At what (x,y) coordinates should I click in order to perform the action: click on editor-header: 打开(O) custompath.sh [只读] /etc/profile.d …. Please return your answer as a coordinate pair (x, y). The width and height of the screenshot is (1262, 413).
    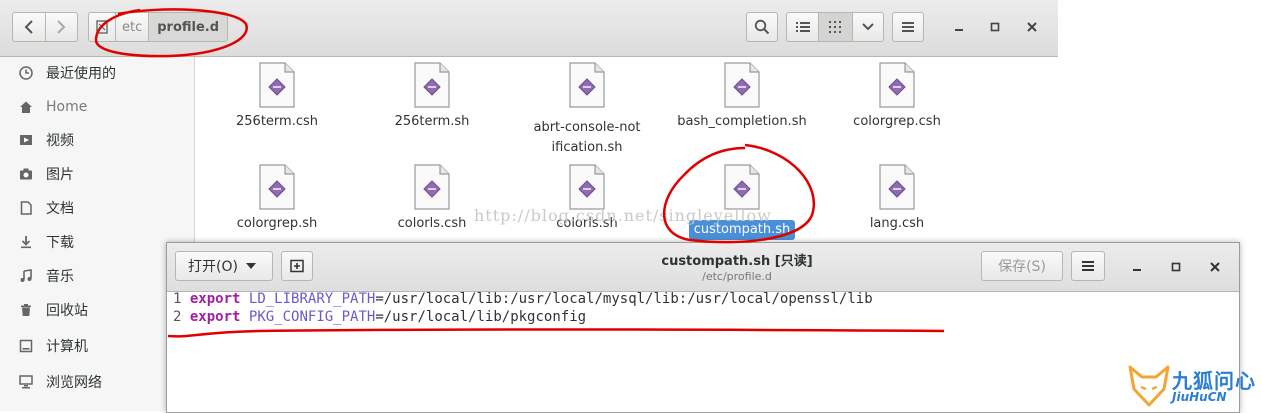
    Looking at the image, I should click on (703, 267).